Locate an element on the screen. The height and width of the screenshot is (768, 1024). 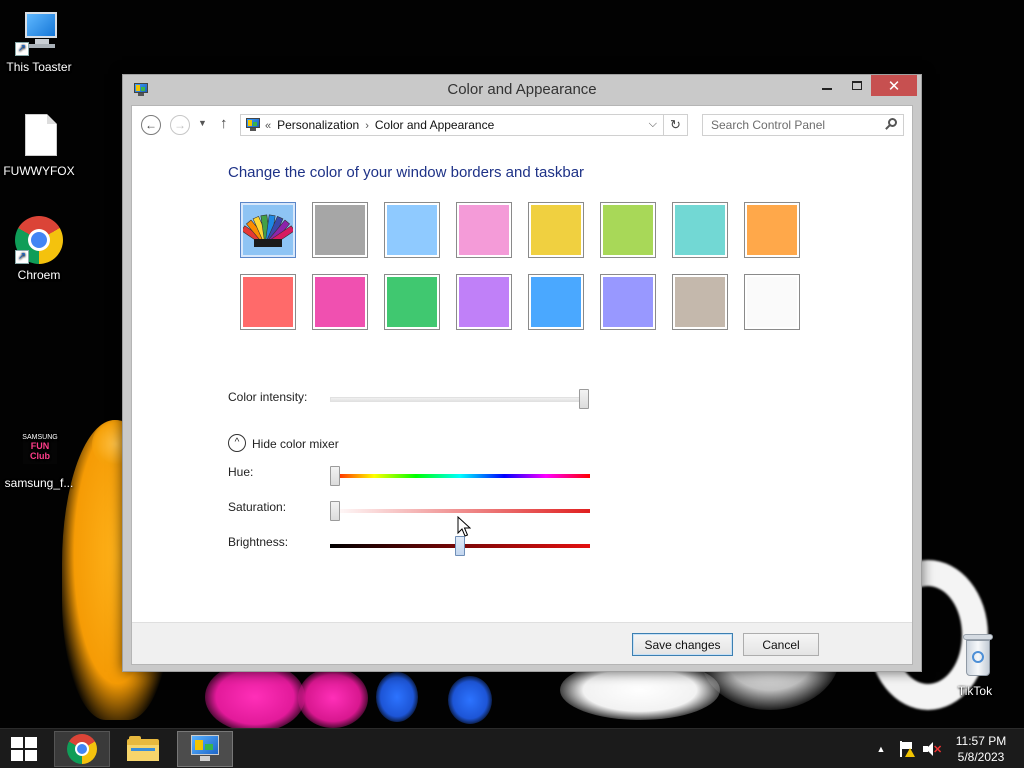
save-changes-button: Save changes is located at coordinates (682, 644).